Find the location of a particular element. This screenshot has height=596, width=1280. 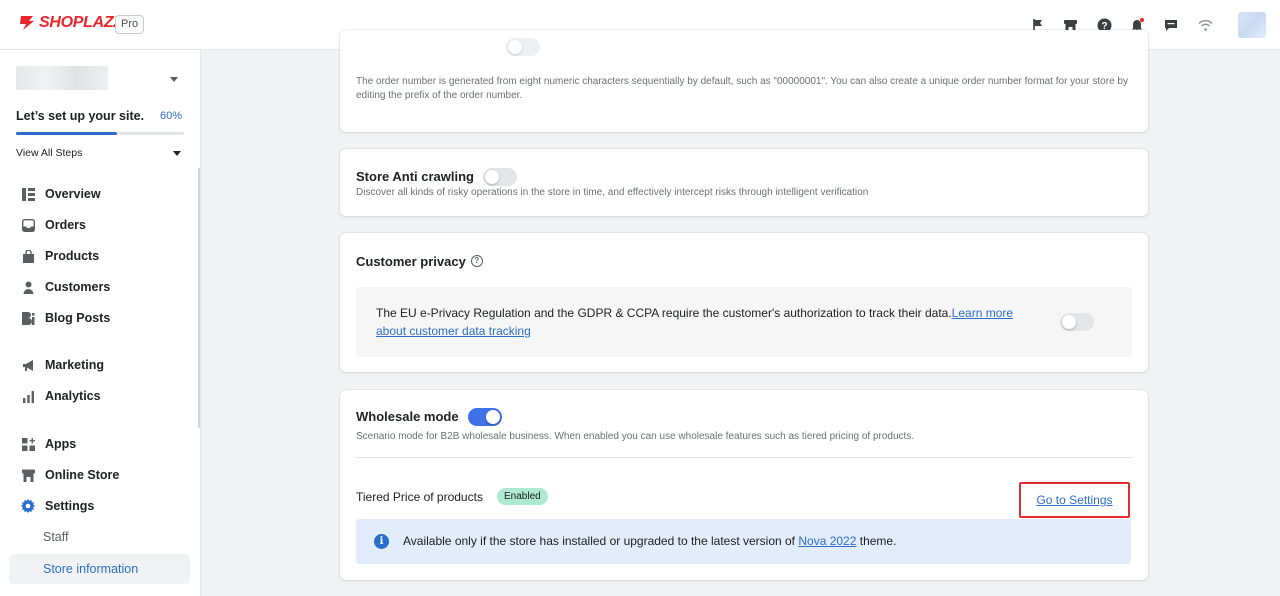

sidebar-item-staff: Staff is located at coordinates (99, 537).